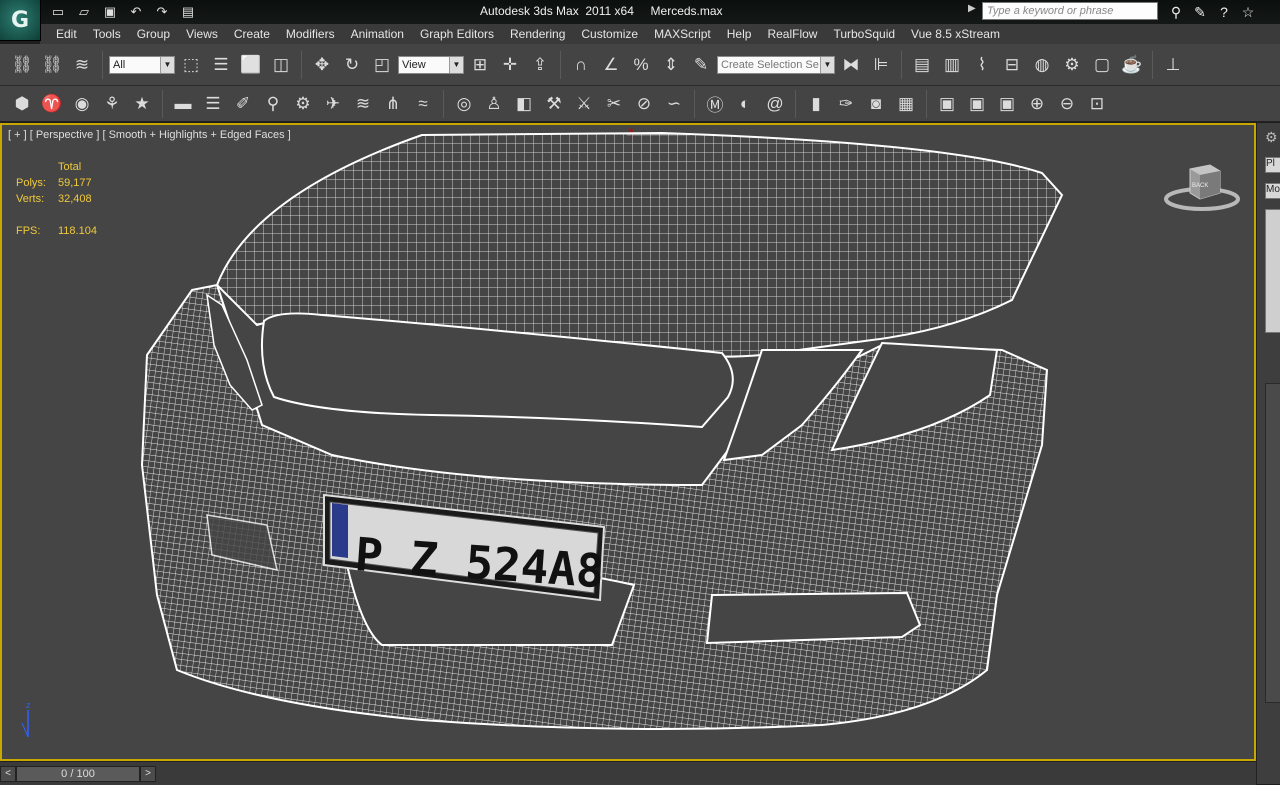 The image size is (1280, 785). Describe the element at coordinates (20, 20) in the screenshot. I see `application-button: G` at that location.